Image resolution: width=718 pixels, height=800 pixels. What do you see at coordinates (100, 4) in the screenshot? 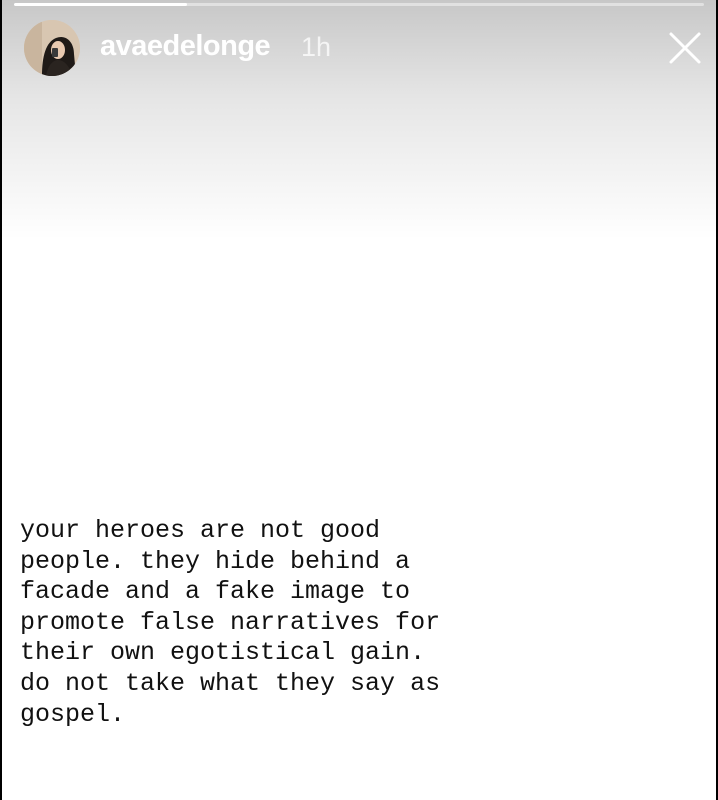
I see `story-progress-fill` at bounding box center [100, 4].